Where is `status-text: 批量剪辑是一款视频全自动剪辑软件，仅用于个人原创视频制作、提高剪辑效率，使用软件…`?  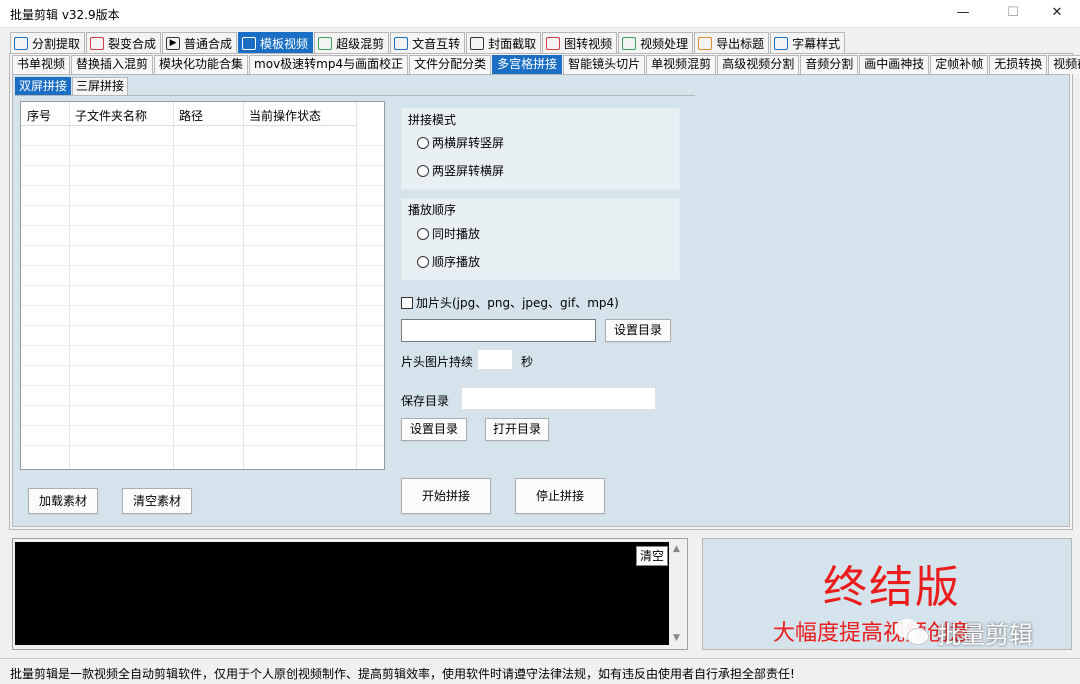 status-text: 批量剪辑是一款视频全自动剪辑软件，仅用于个人原创视频制作、提高剪辑效率，使用软件… is located at coordinates (402, 674).